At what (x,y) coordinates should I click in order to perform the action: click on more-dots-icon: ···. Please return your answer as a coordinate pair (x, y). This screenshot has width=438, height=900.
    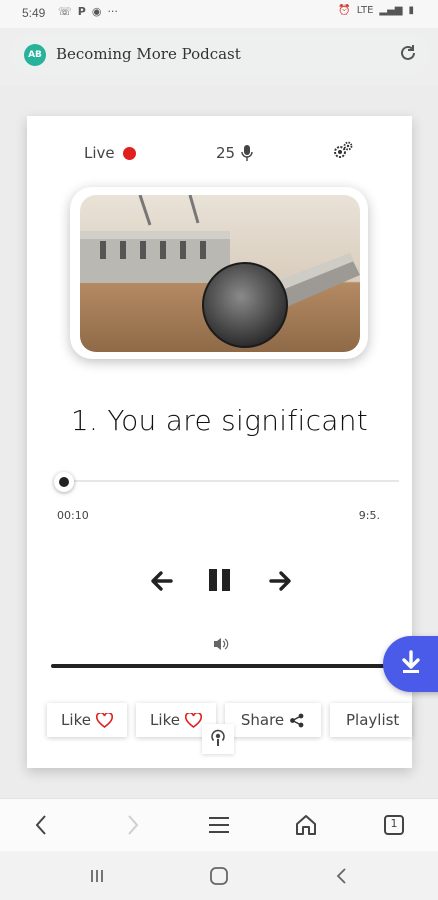
    Looking at the image, I should click on (112, 11).